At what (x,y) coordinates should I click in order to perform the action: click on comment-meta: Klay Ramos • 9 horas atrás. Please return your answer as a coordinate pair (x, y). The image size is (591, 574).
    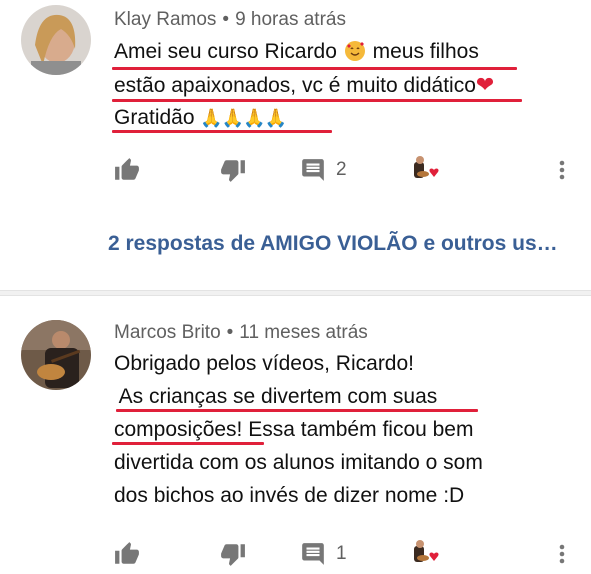
    Looking at the image, I should click on (230, 20).